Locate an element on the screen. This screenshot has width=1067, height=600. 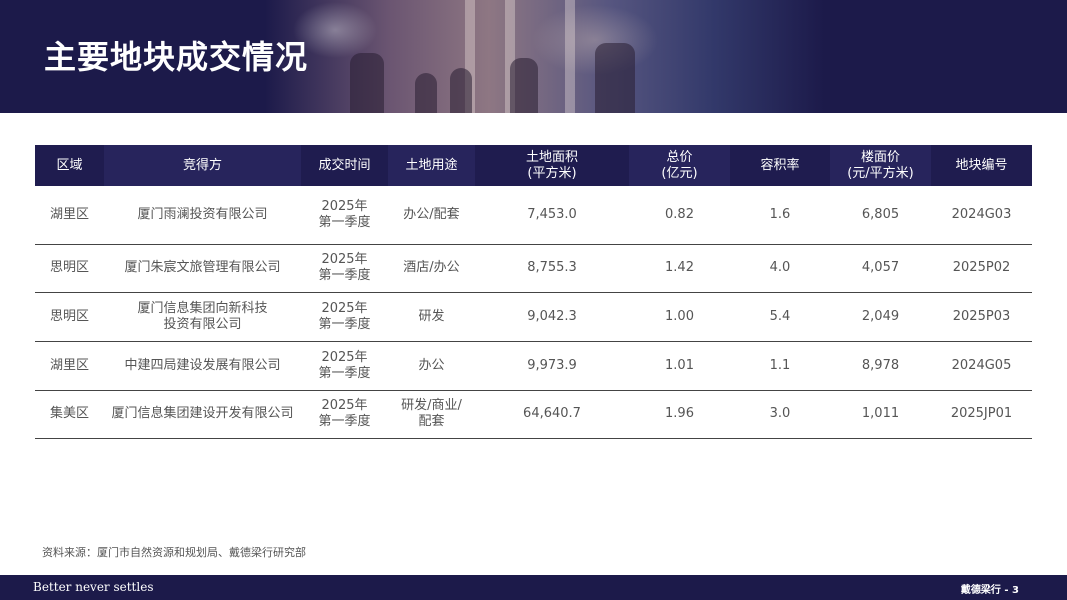
cell-parcel-id: 2024G05 is located at coordinates (981, 366).